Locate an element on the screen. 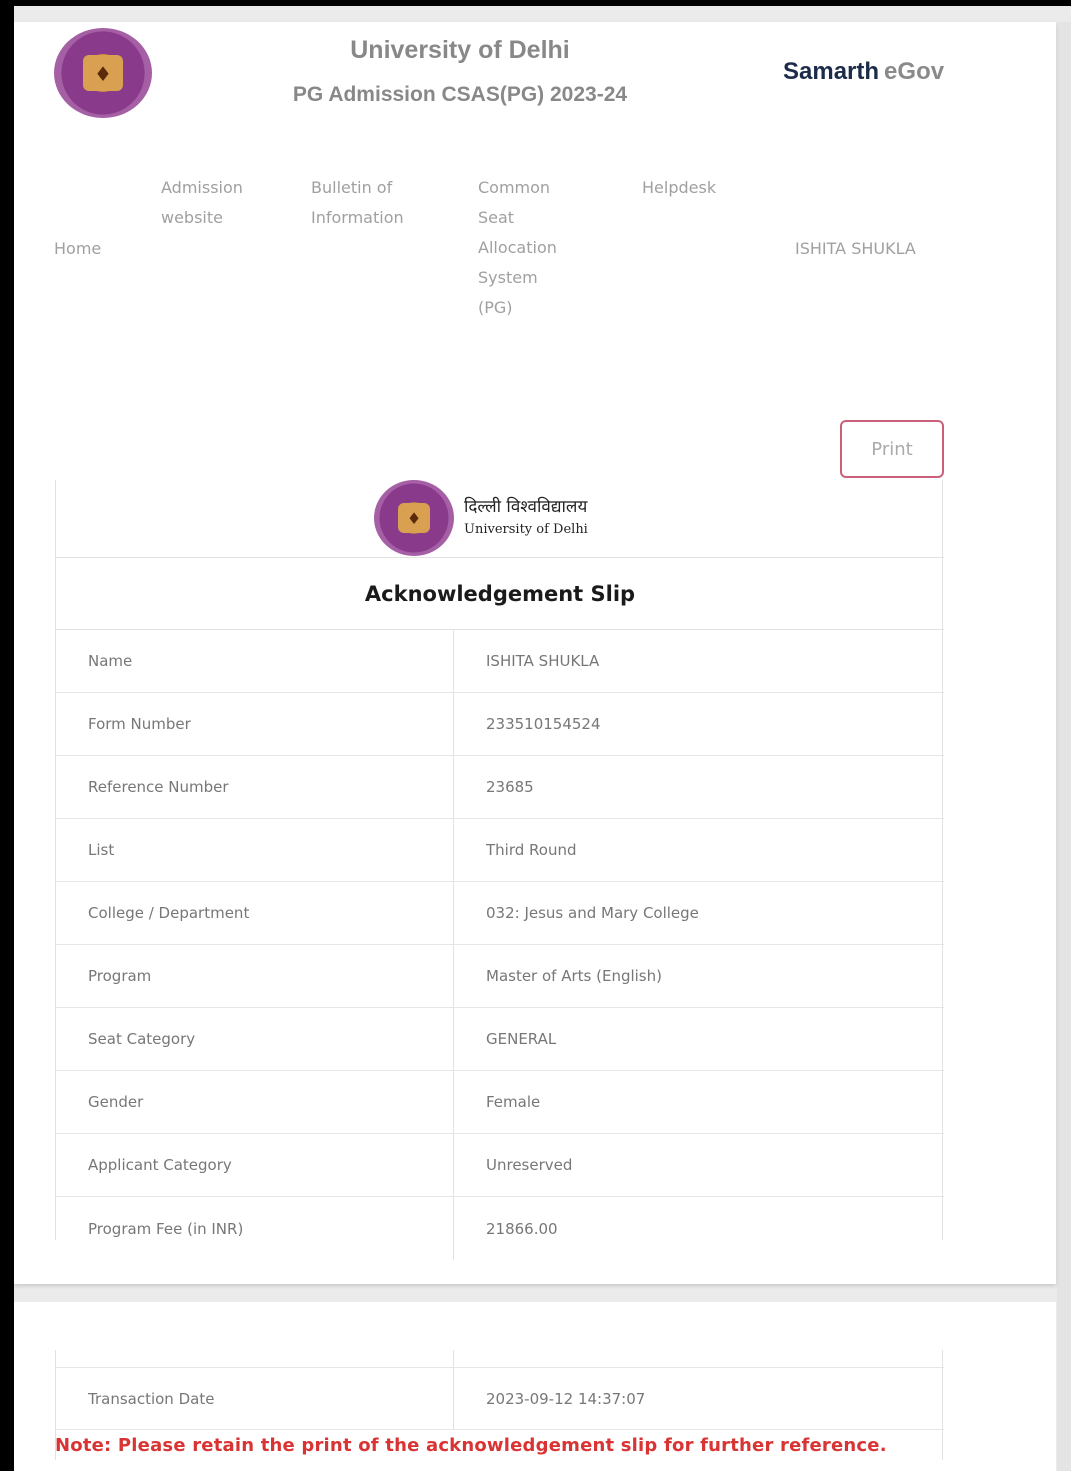 The image size is (1071, 1471). row-label: Transaction Date is located at coordinates (151, 1398).